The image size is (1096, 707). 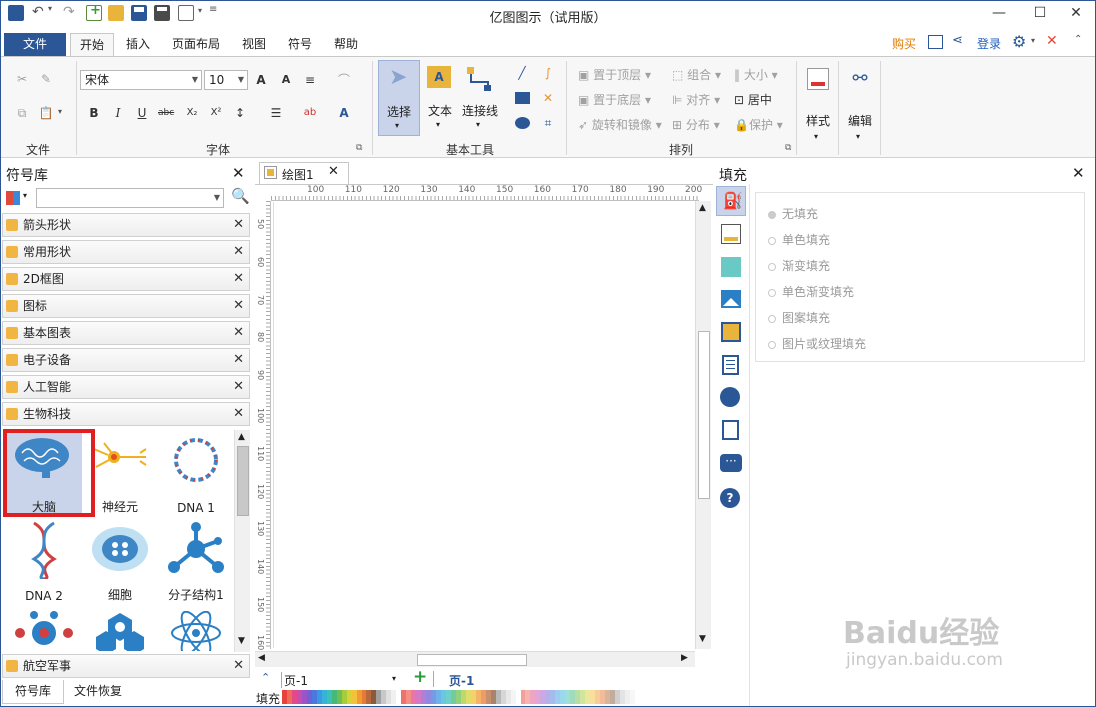 What do you see at coordinates (240, 196) in the screenshot?
I see `search-icon: 🔍` at bounding box center [240, 196].